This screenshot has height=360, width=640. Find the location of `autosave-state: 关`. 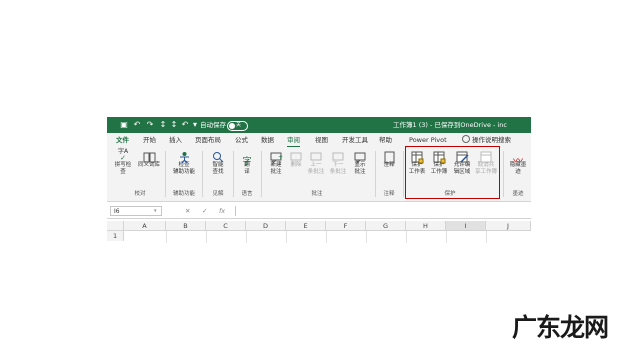

autosave-state: 关 is located at coordinates (239, 125).